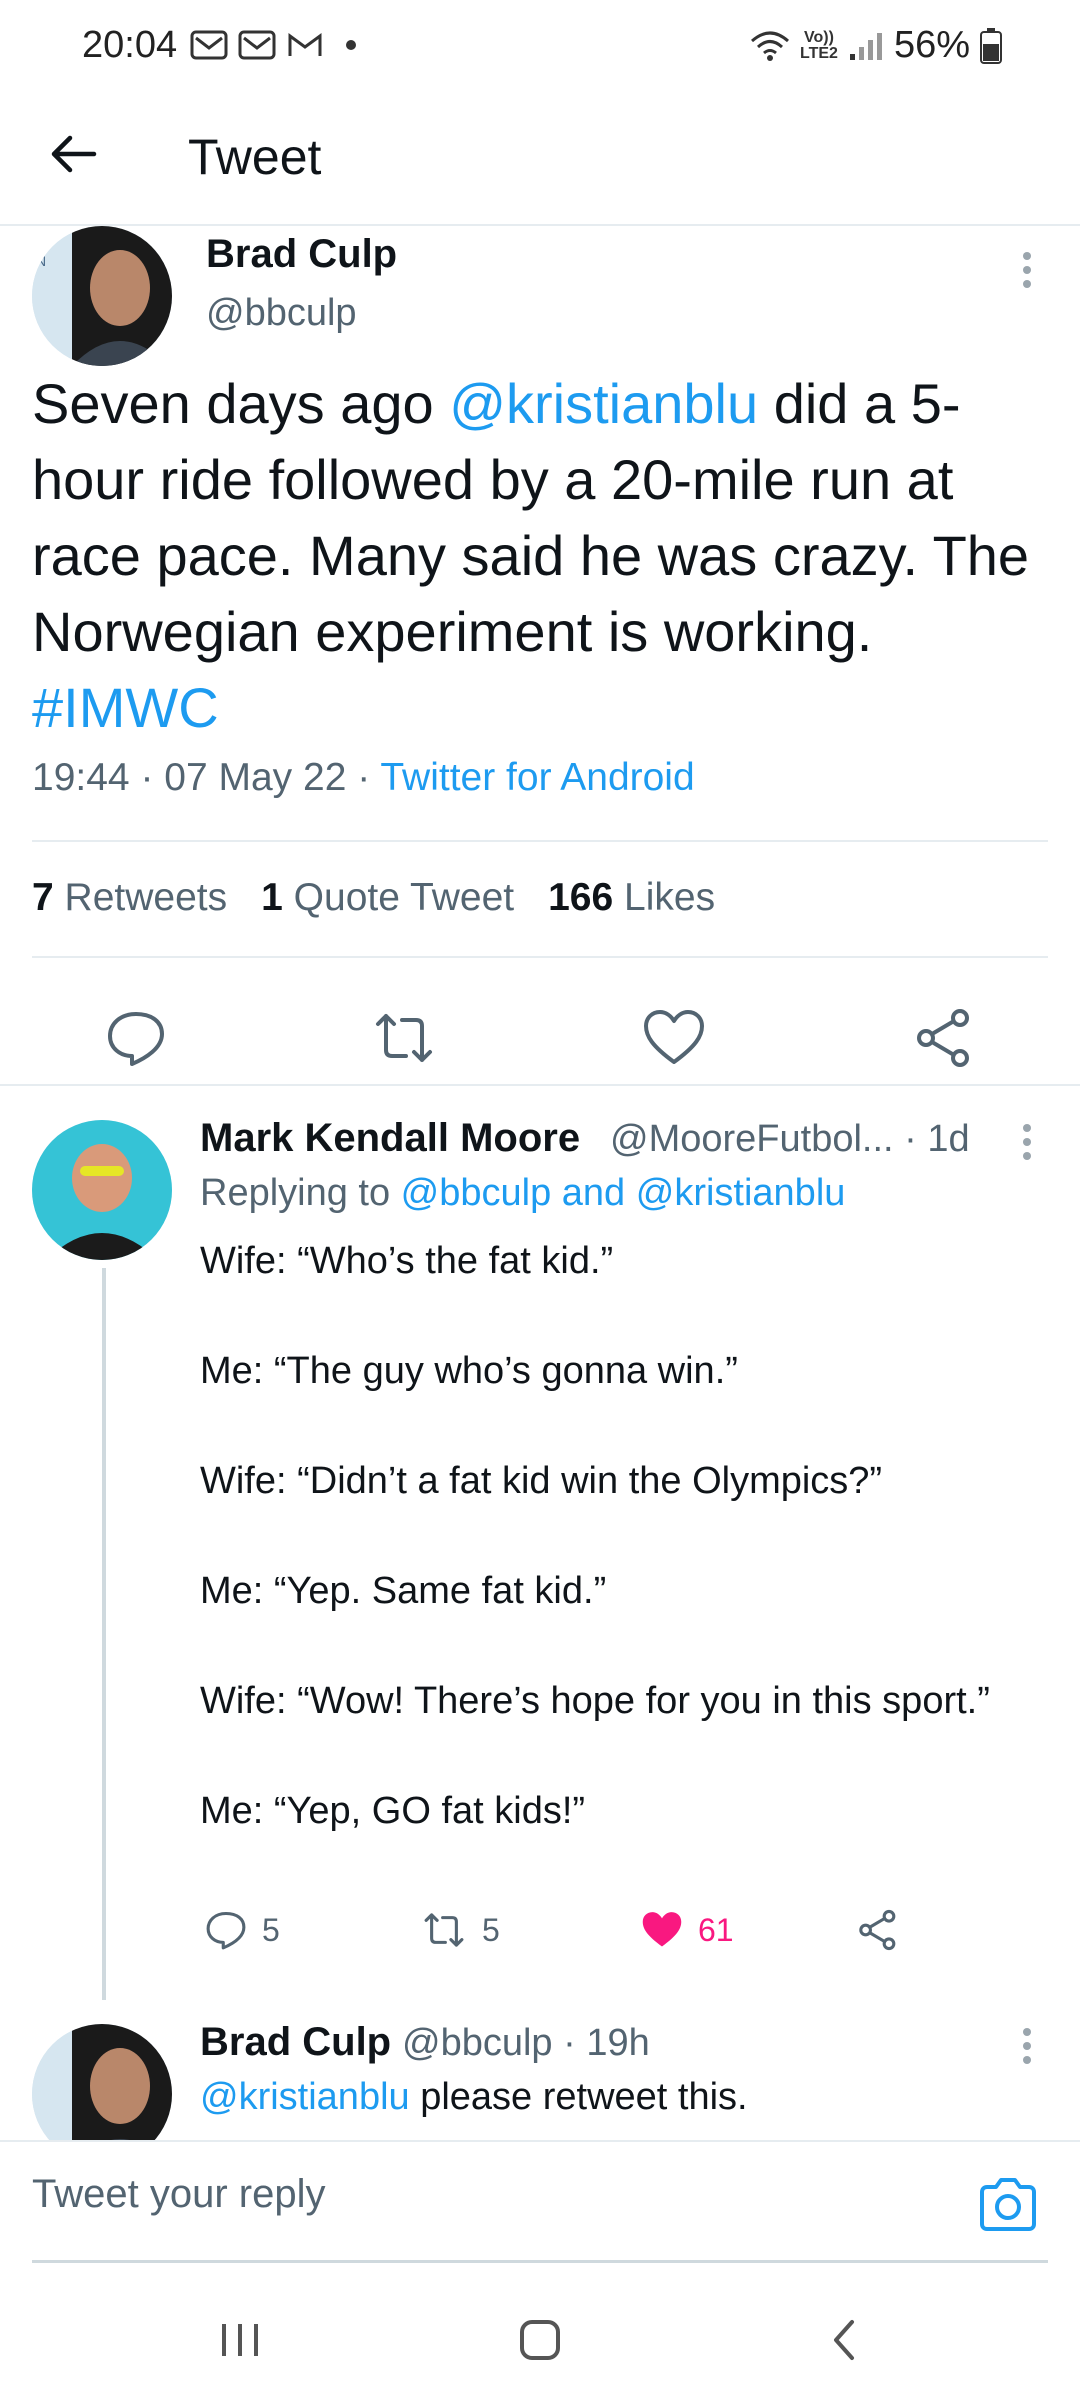 This screenshot has height=2400, width=1080. Describe the element at coordinates (271, 1929) in the screenshot. I see `reply-replies-count: 5` at that location.